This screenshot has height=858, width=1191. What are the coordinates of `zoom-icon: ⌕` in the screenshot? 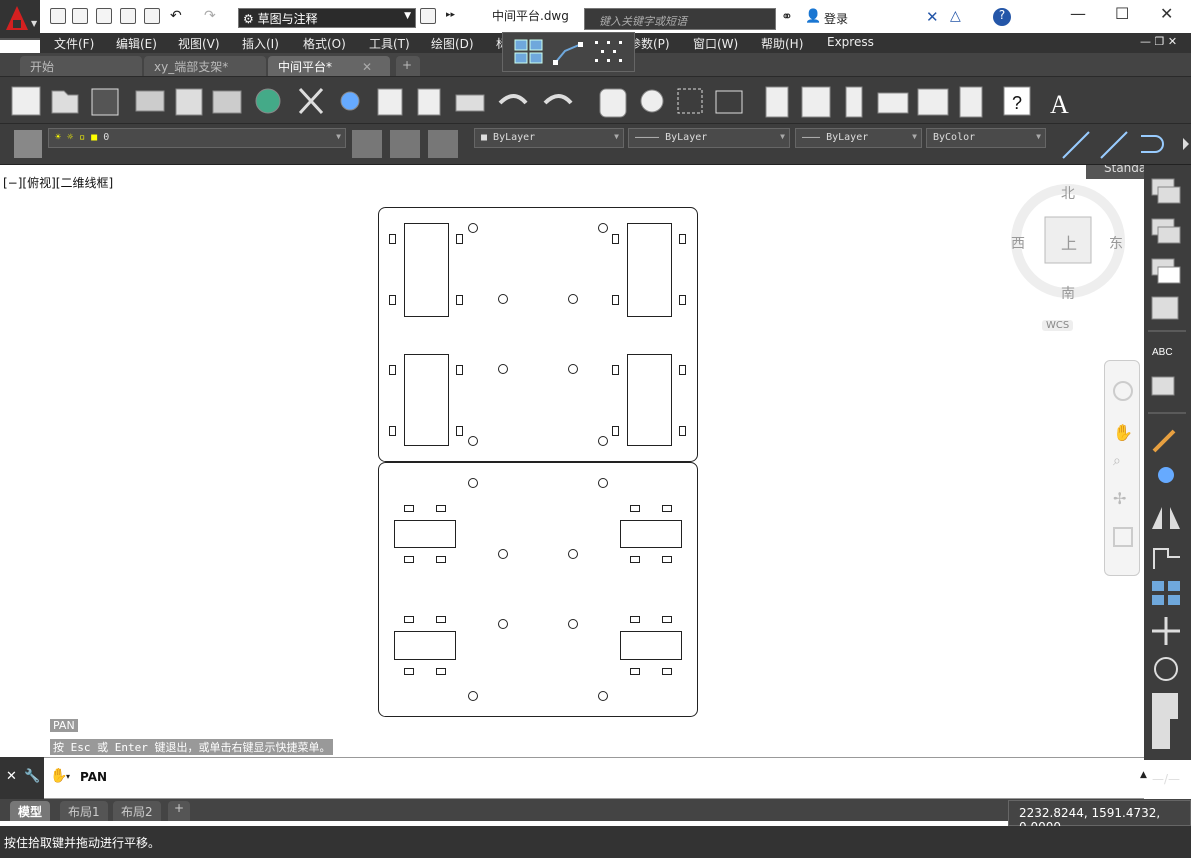 It's located at (1123, 463).